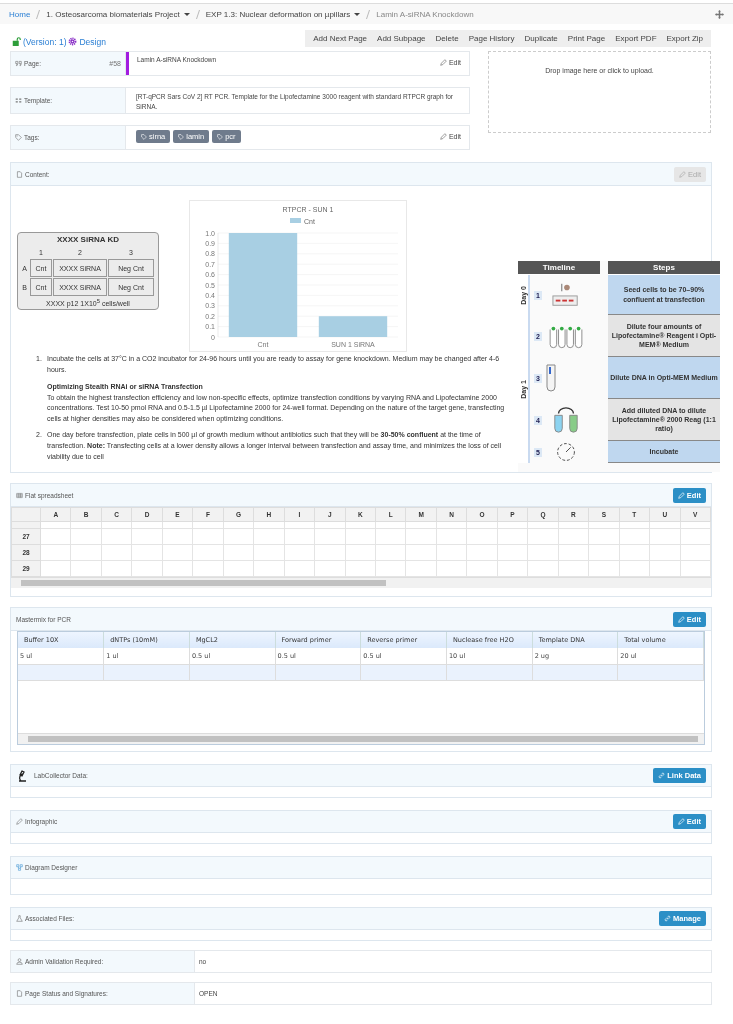 This screenshot has width=733, height=1024. Describe the element at coordinates (295, 220) in the screenshot. I see `legend-swatch` at that location.